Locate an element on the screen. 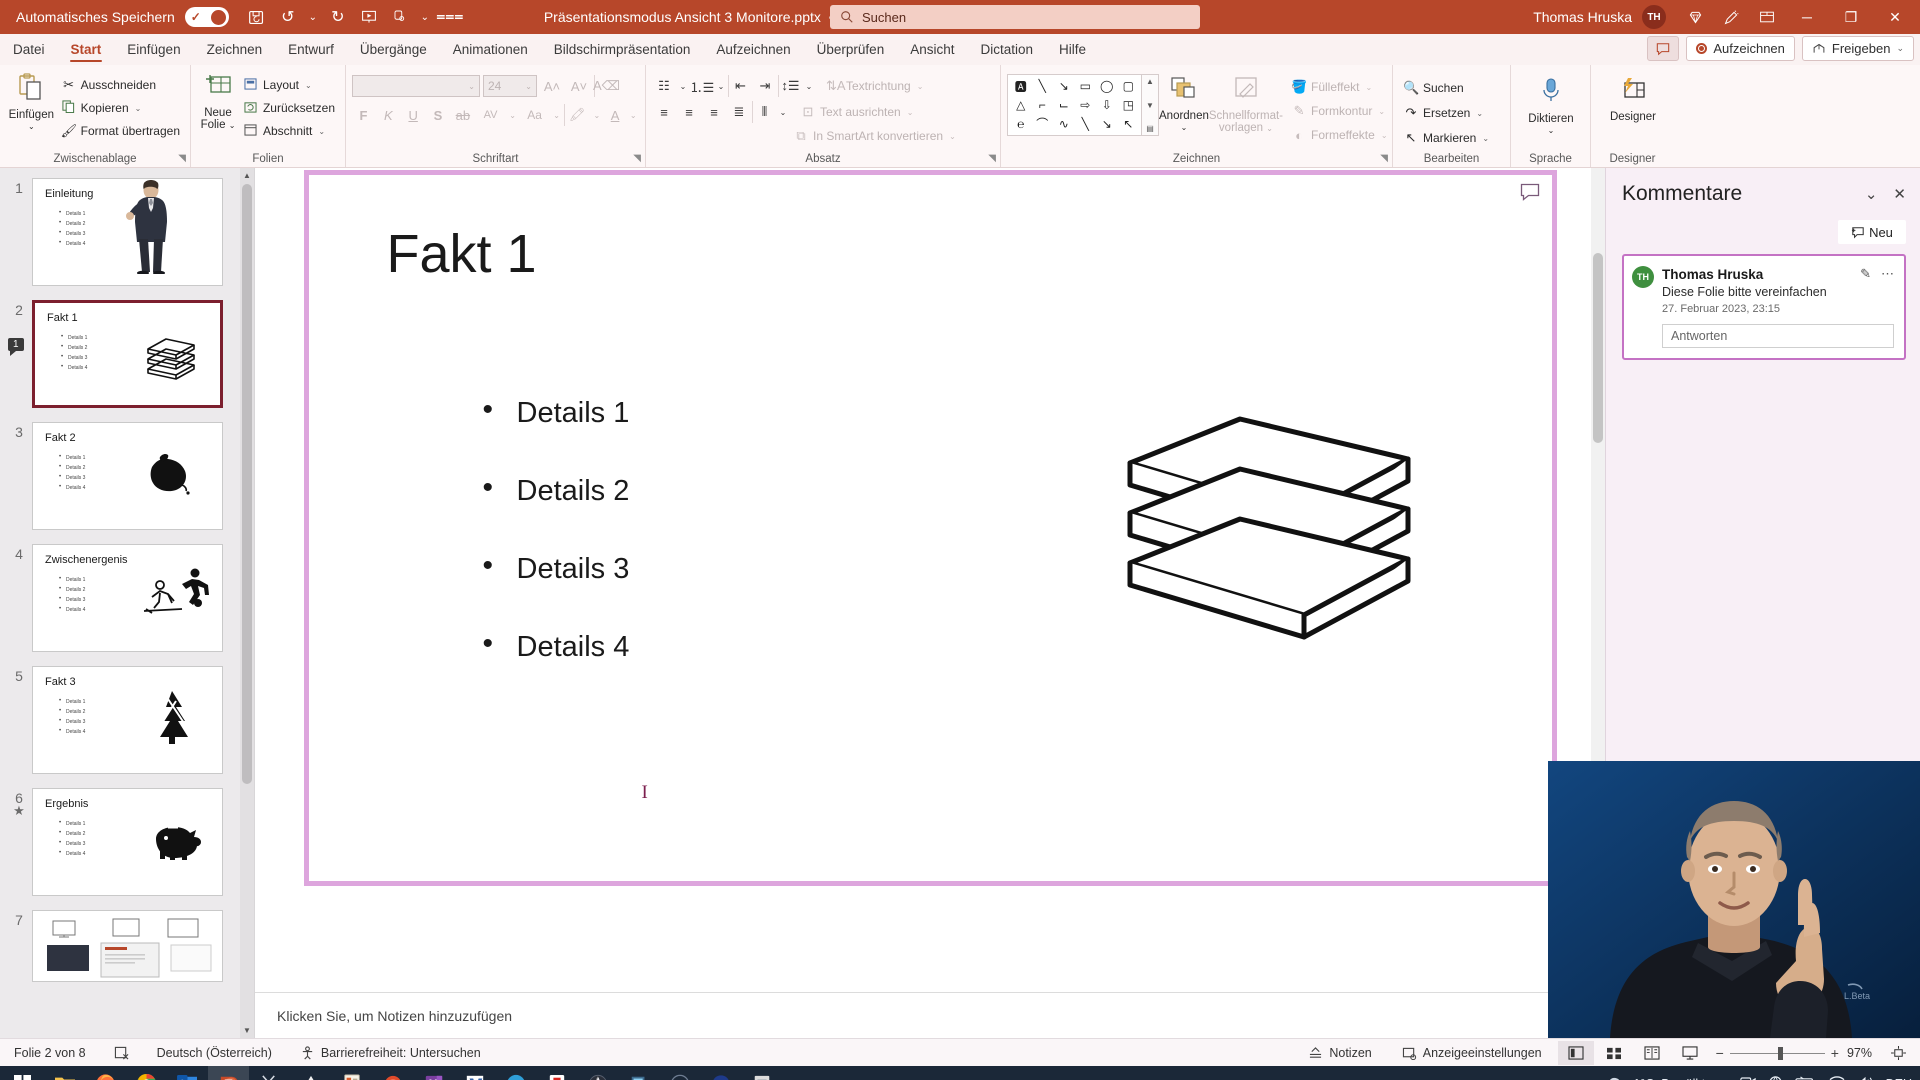  chevron-up-icon: ︿ is located at coordinates (1722, 1077).